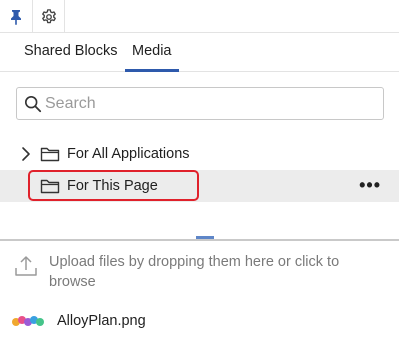  I want to click on folder-row-all-applications: For All Applications, so click(199, 154).